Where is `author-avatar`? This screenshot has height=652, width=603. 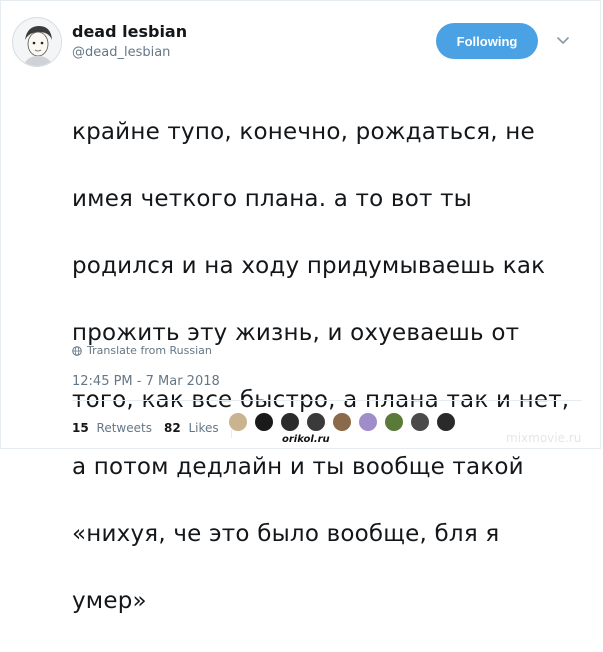
author-avatar is located at coordinates (37, 42).